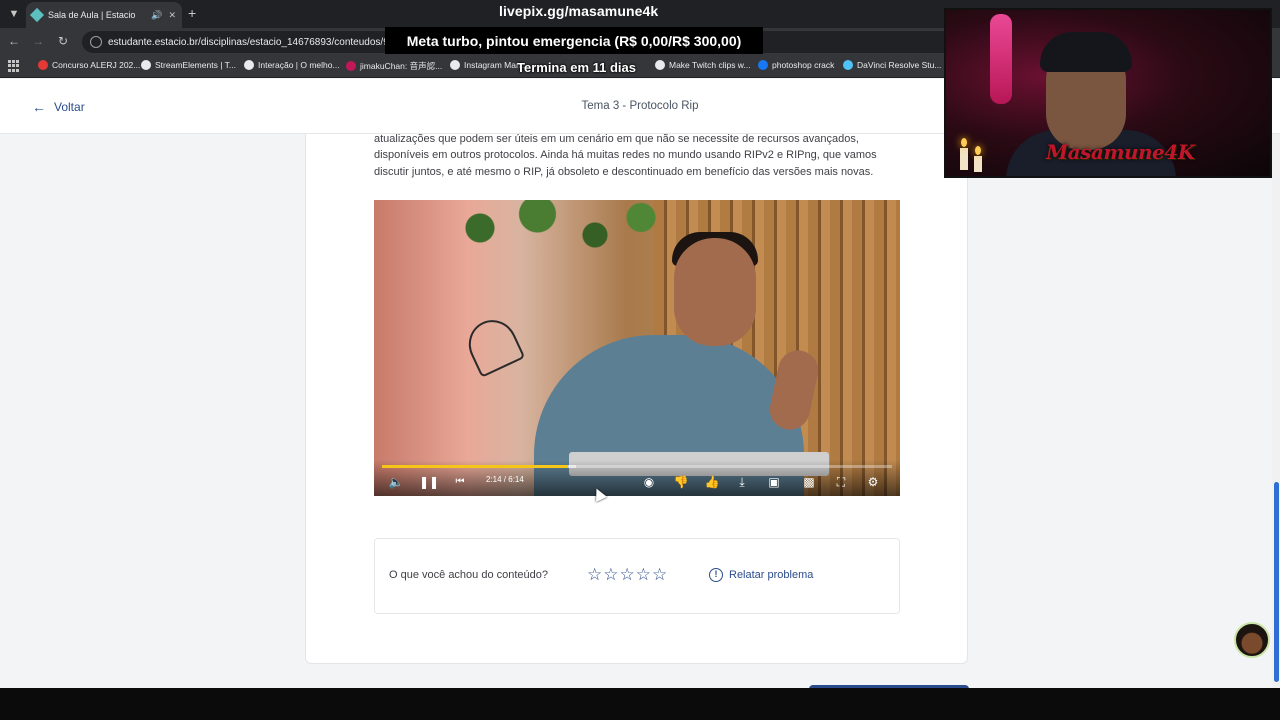 The height and width of the screenshot is (720, 1280). I want to click on facebook-icon, so click(763, 65).